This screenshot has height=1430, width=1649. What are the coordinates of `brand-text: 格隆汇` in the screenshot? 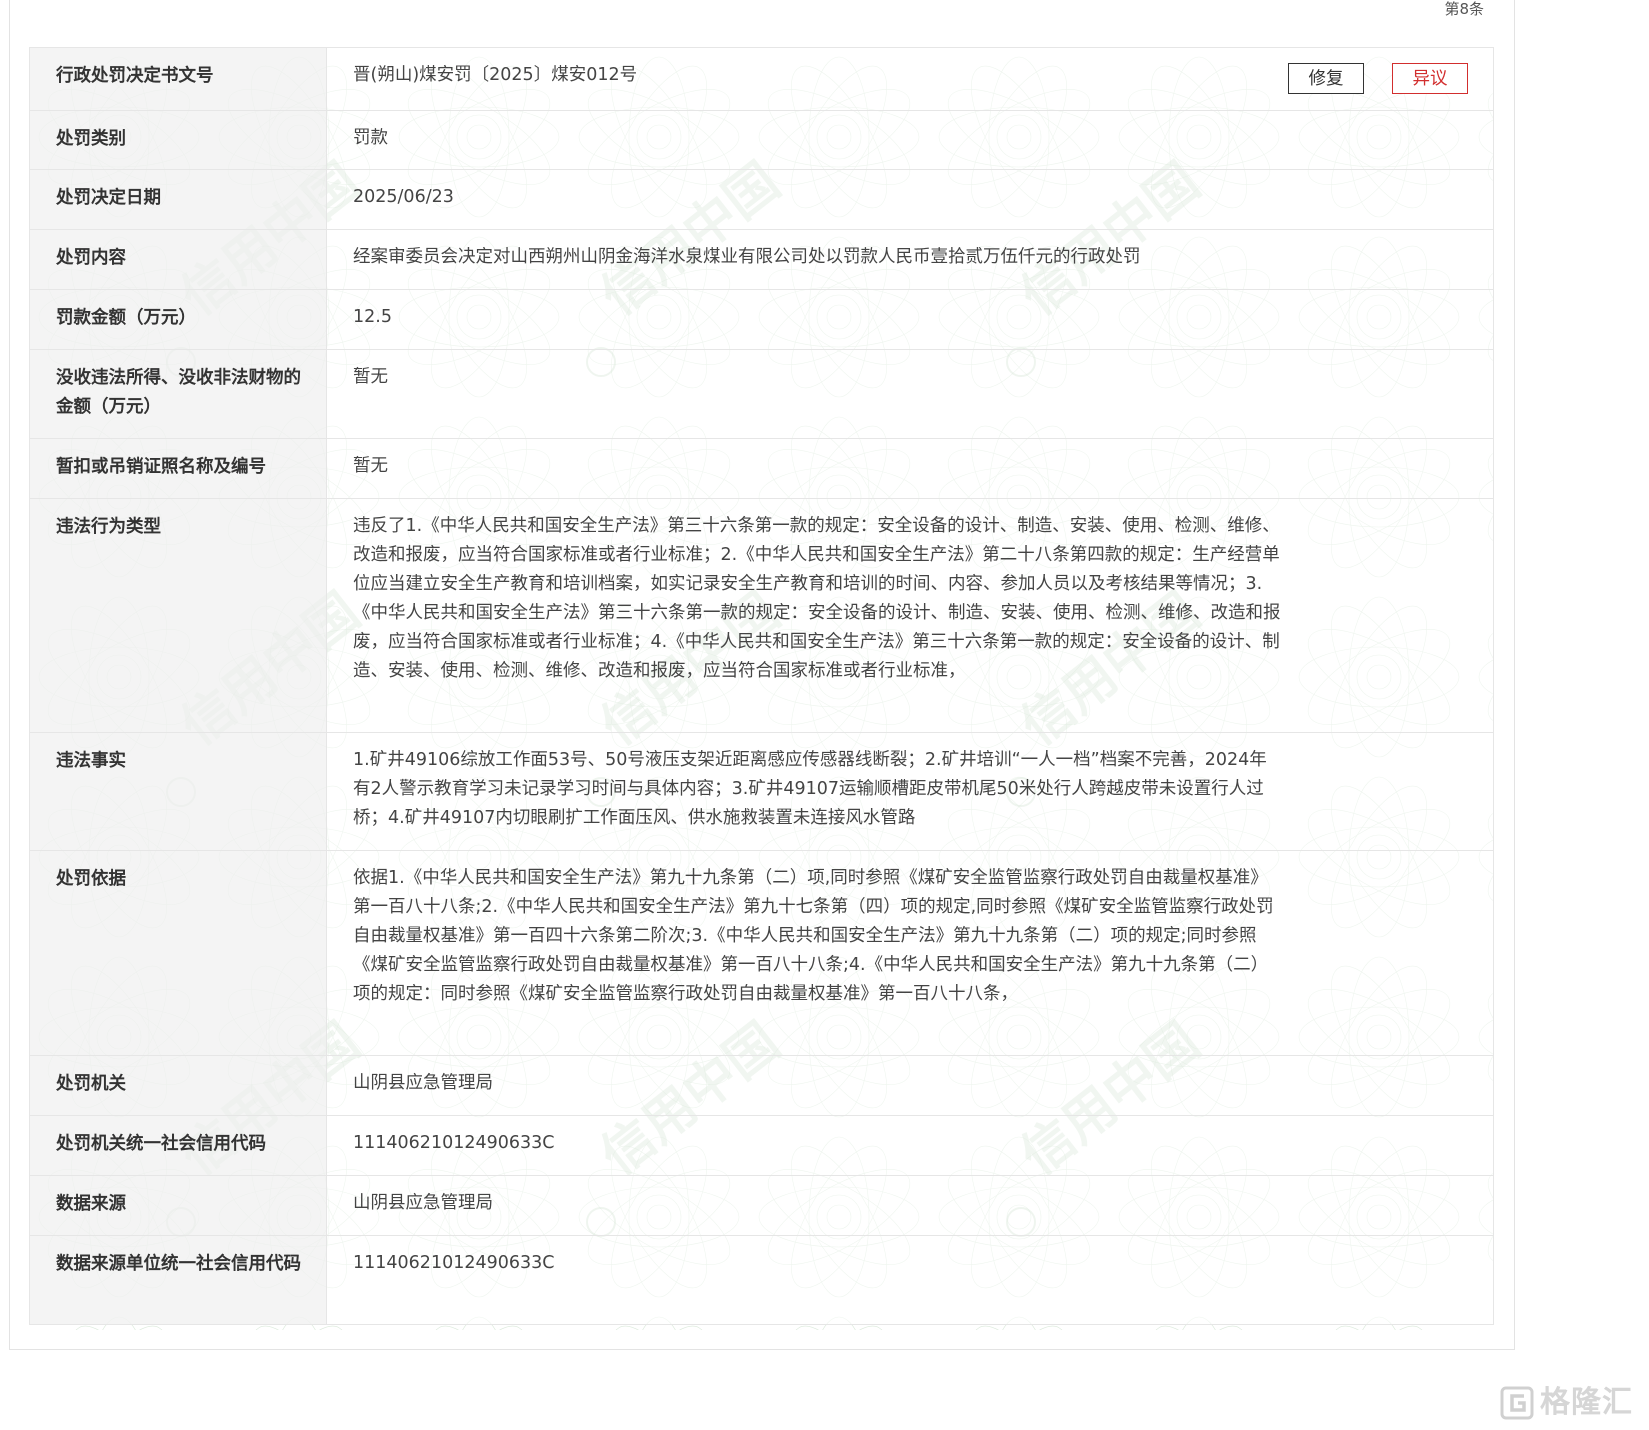 It's located at (1586, 1402).